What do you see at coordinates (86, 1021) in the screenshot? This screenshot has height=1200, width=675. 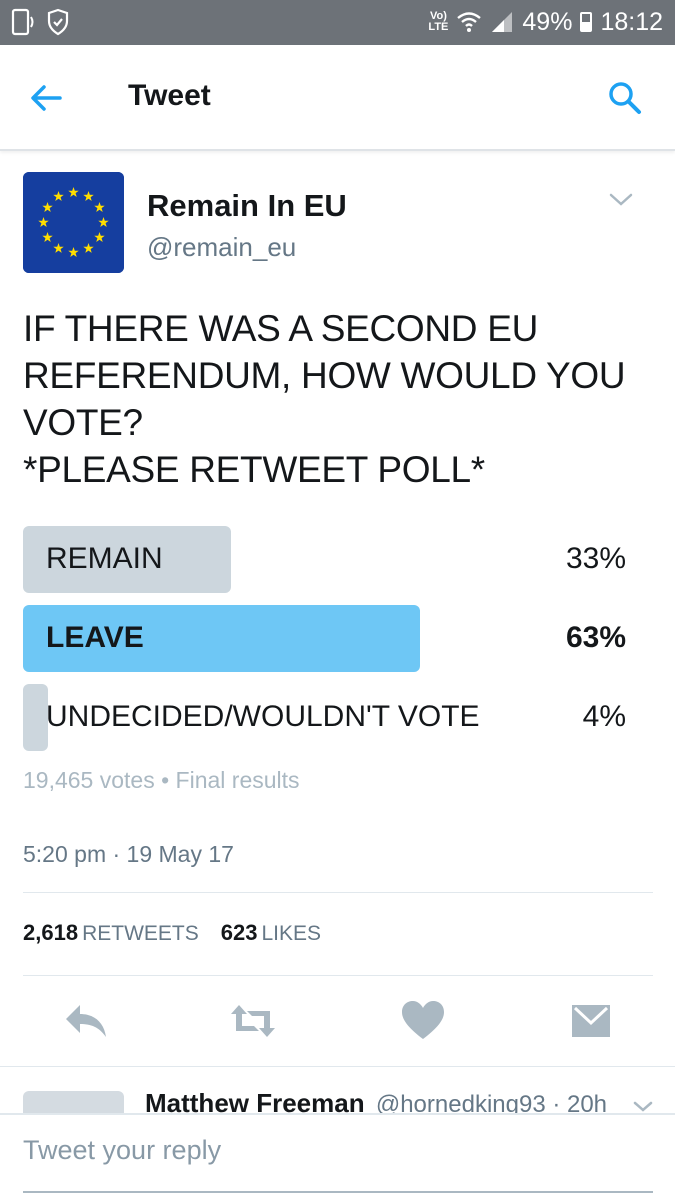 I see `reply-icon` at bounding box center [86, 1021].